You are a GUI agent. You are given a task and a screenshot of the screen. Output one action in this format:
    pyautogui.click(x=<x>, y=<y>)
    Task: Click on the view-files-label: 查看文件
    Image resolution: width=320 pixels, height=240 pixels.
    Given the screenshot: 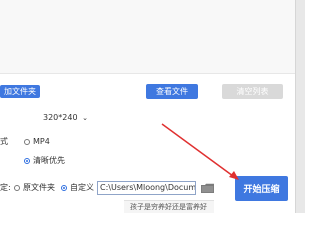 What is the action you would take?
    pyautogui.click(x=172, y=91)
    